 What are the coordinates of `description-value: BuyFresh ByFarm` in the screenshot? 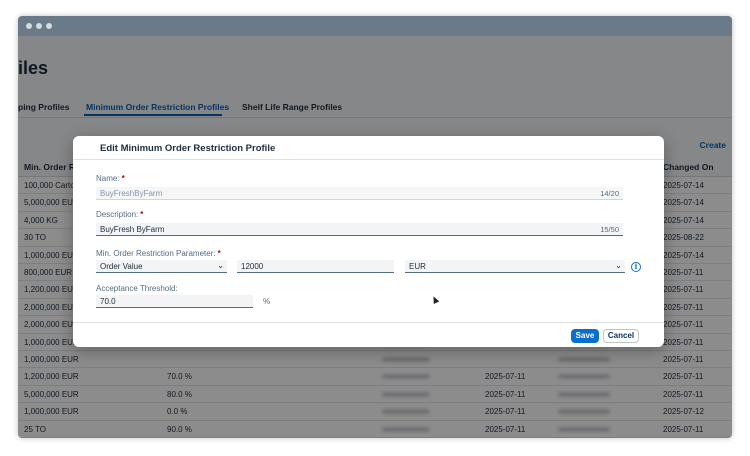 It's located at (132, 229).